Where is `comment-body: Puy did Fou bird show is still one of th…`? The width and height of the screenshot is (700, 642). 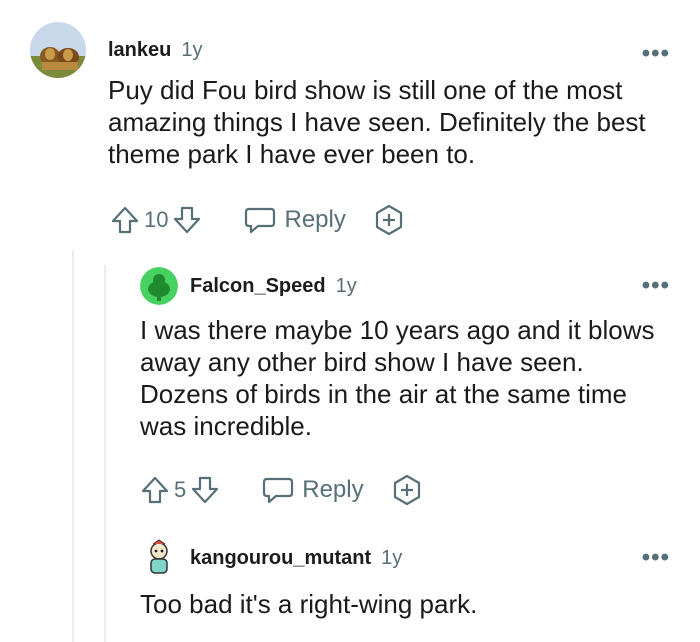 comment-body: Puy did Fou bird show is still one of th… is located at coordinates (377, 122).